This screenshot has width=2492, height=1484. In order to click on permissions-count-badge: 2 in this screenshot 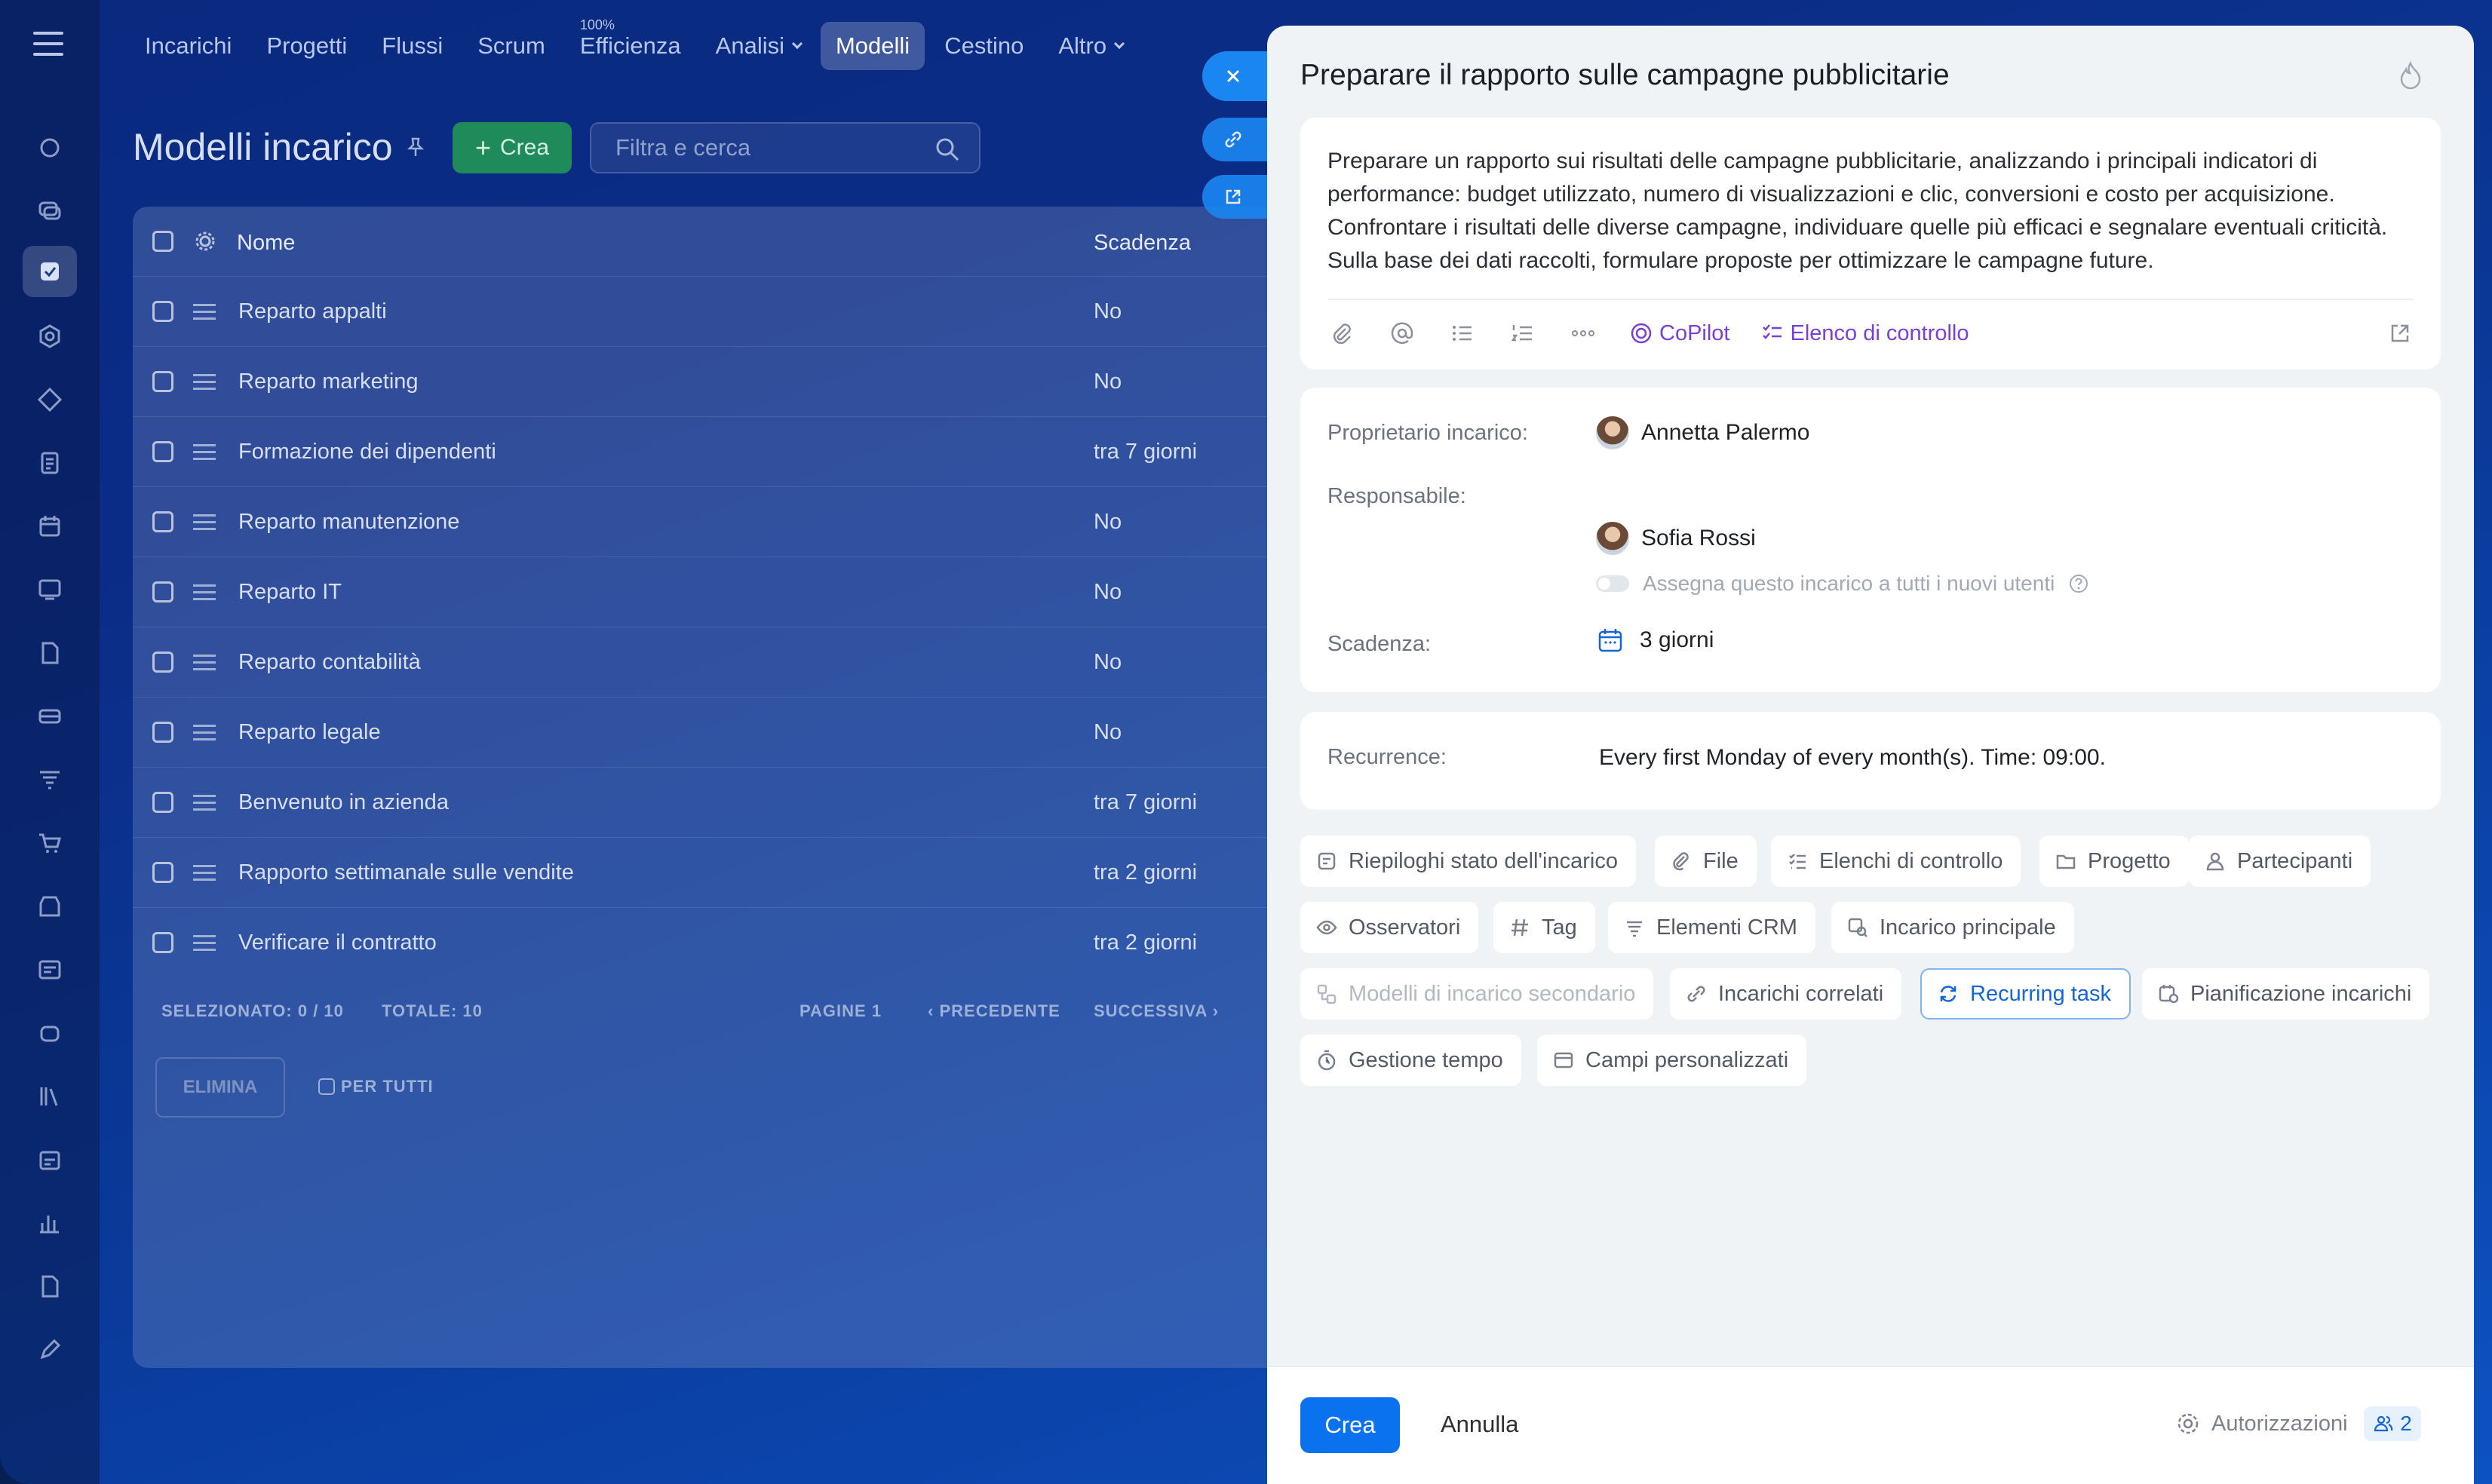, I will do `click(2392, 1423)`.